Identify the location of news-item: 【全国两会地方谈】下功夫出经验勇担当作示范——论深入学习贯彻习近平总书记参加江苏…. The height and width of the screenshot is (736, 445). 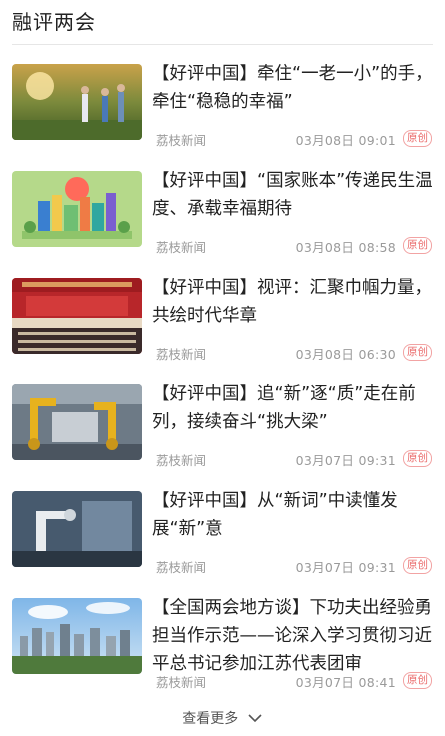
(222, 648).